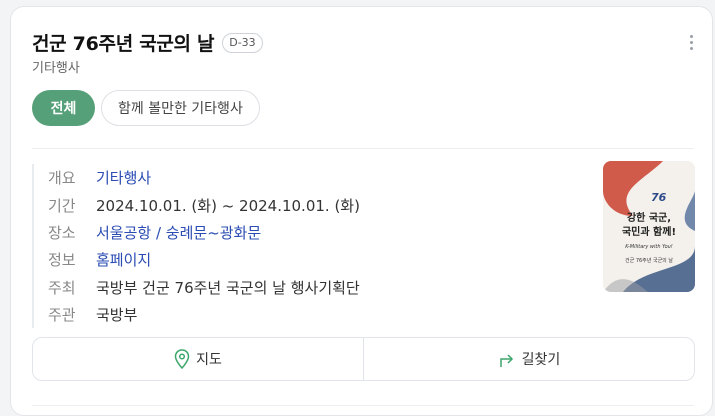  I want to click on directions-button: 길찾기, so click(528, 359).